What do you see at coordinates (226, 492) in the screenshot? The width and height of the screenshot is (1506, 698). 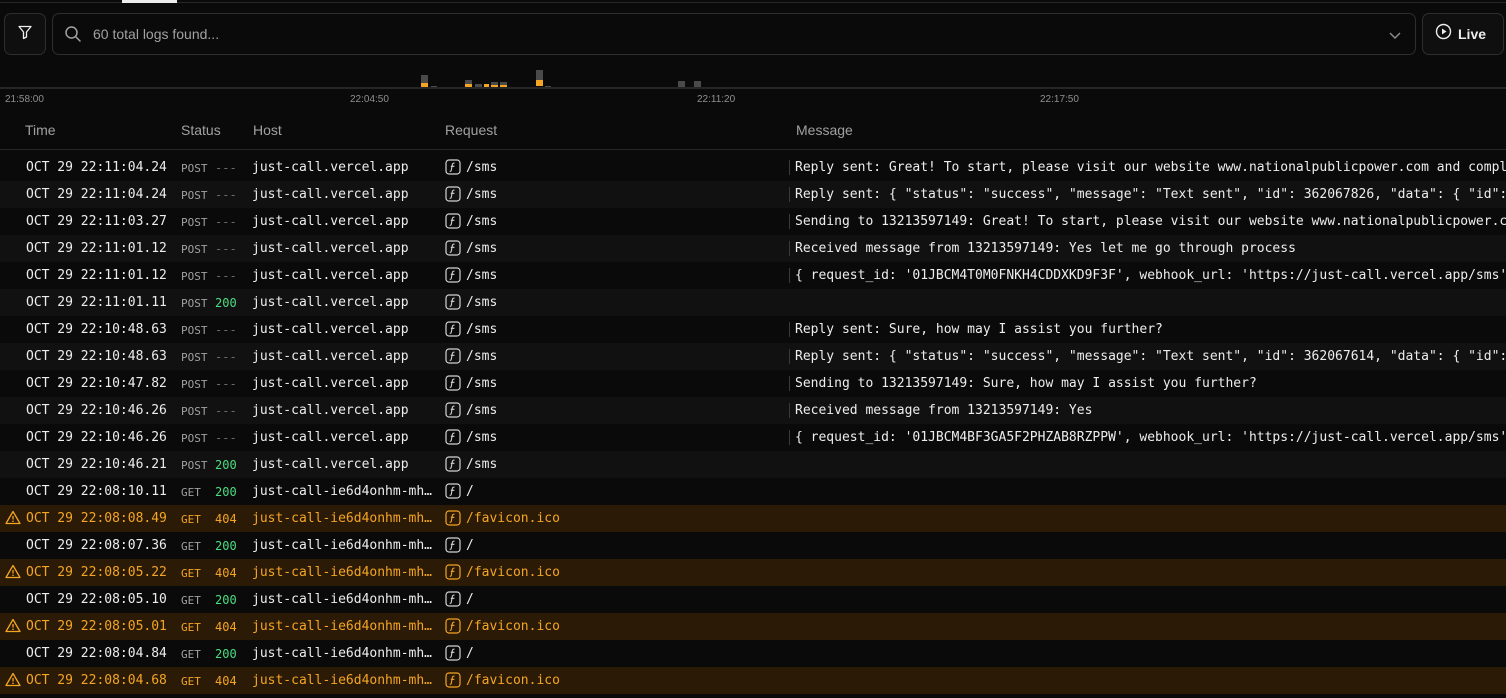 I see `row-status: 200` at bounding box center [226, 492].